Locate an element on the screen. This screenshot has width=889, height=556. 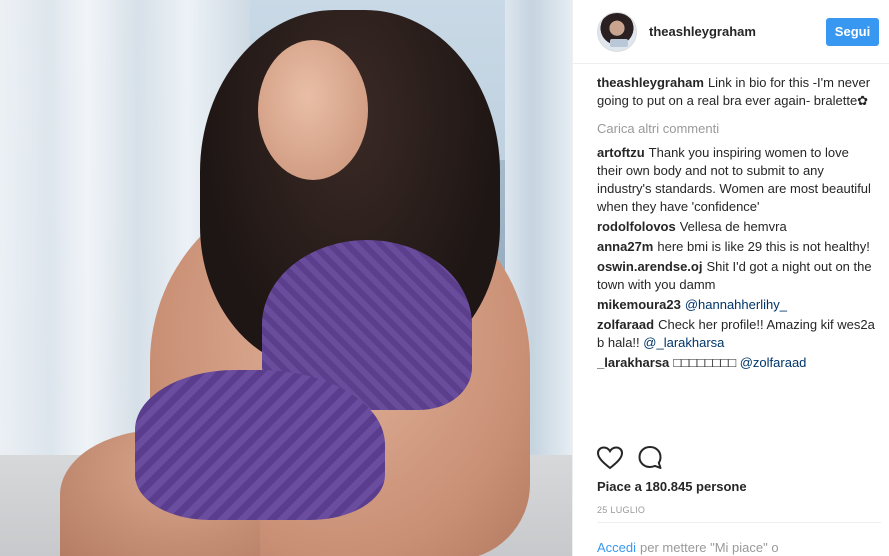
comment-text: here bmi is like 29 this is not healthy! is located at coordinates (763, 246).